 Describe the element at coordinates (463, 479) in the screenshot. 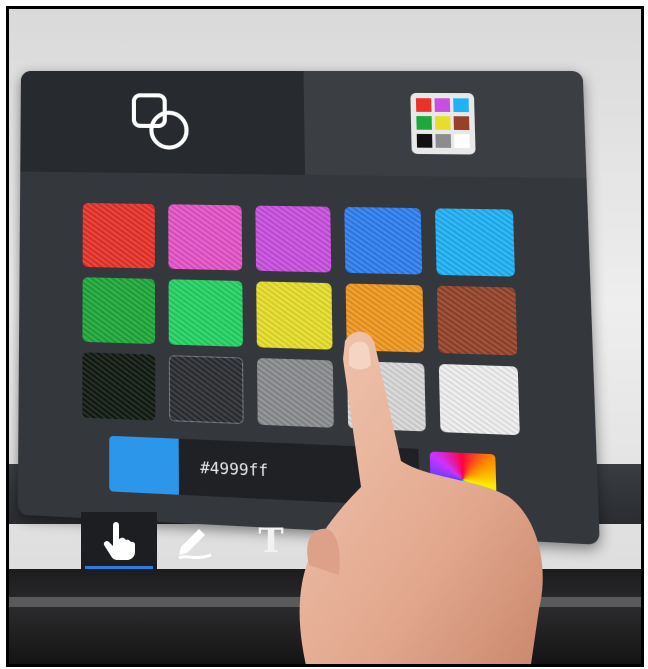

I see `rainbow-spectrum-icon` at that location.